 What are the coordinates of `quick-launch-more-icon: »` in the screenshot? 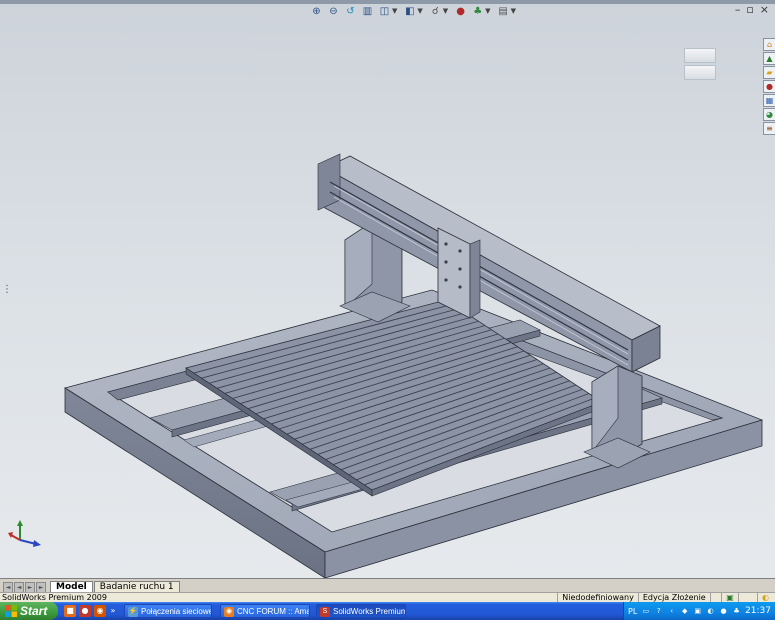 It's located at (113, 611).